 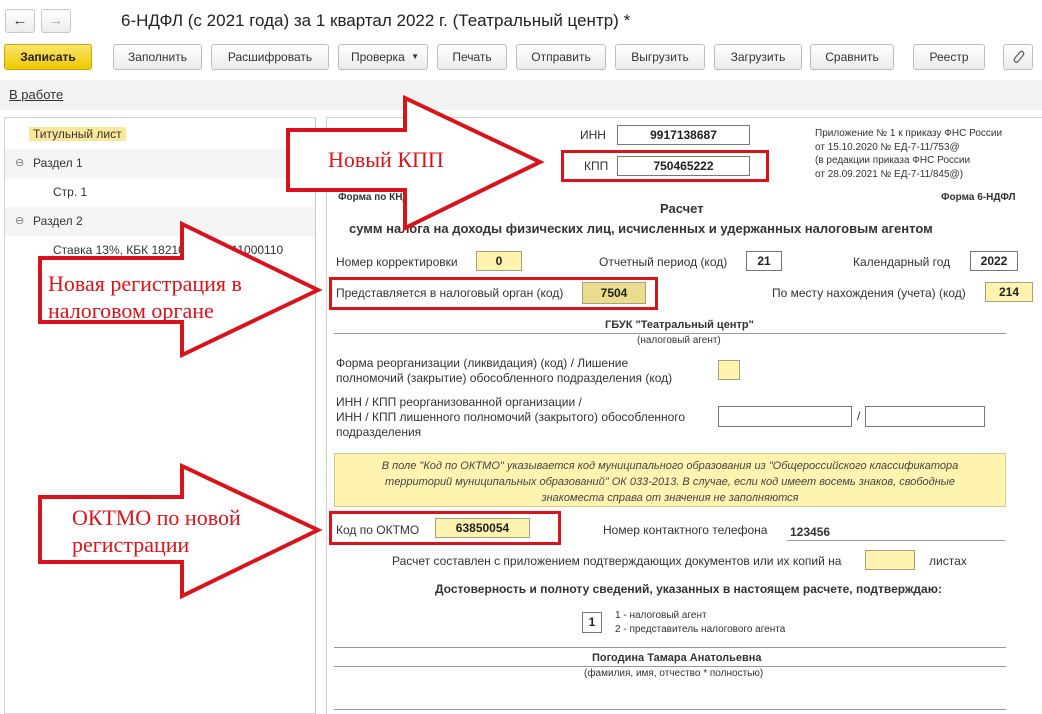 What do you see at coordinates (386, 159) in the screenshot?
I see `annotation-new-kpp: Новый КПП` at bounding box center [386, 159].